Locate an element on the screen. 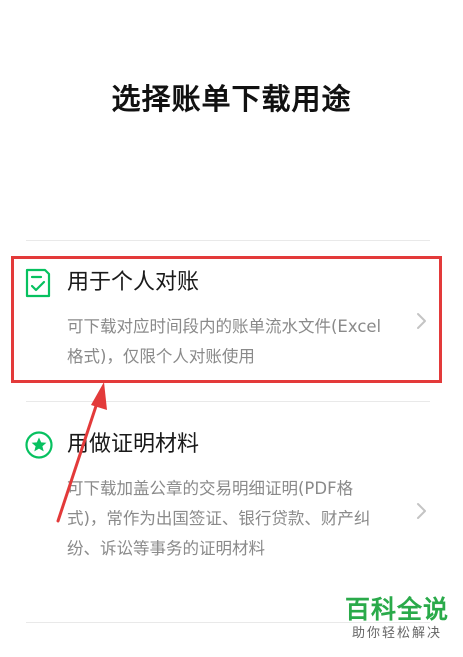 The image size is (463, 657). document-check-icon is located at coordinates (38, 283).